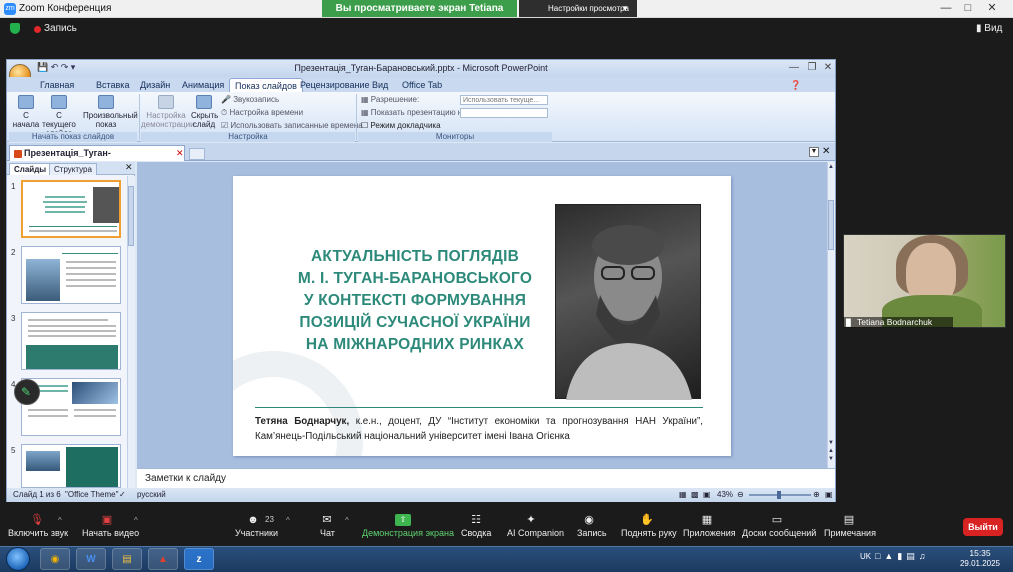 The width and height of the screenshot is (1013, 572). I want to click on clock-time: 15:35, so click(980, 553).